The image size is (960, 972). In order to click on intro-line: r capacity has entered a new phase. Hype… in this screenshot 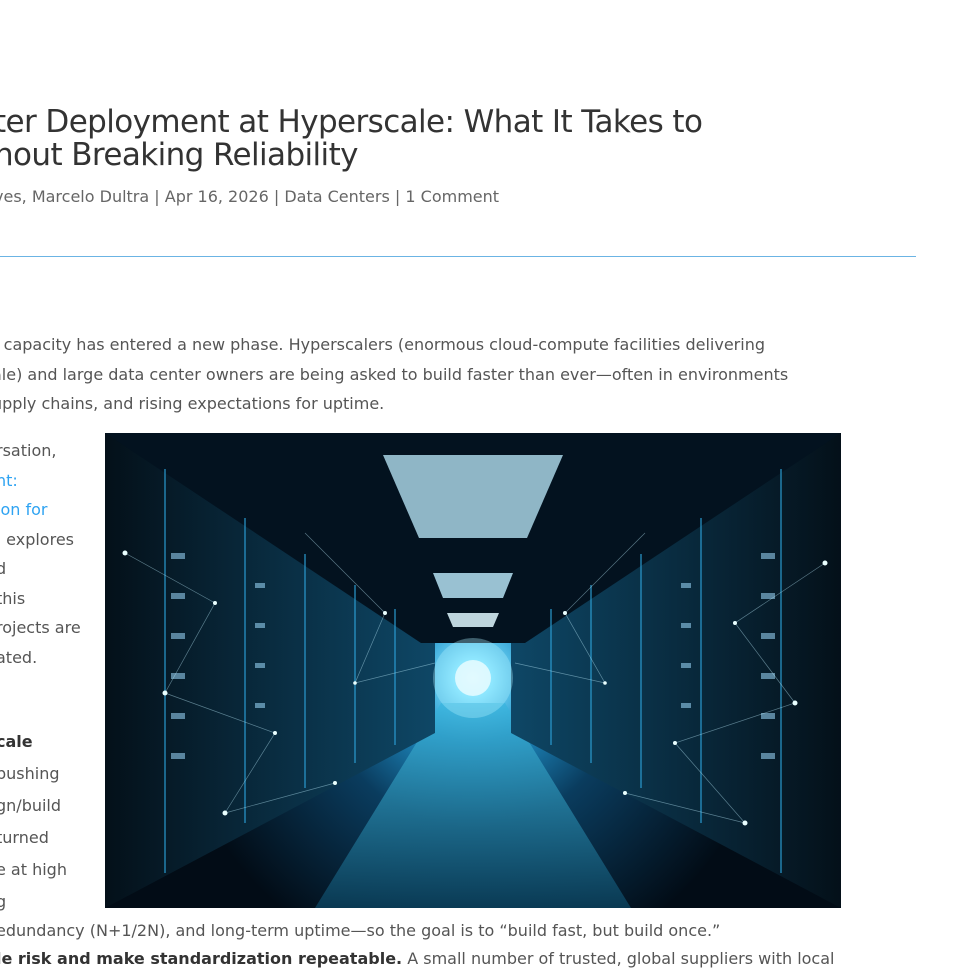, I will do `click(382, 344)`.